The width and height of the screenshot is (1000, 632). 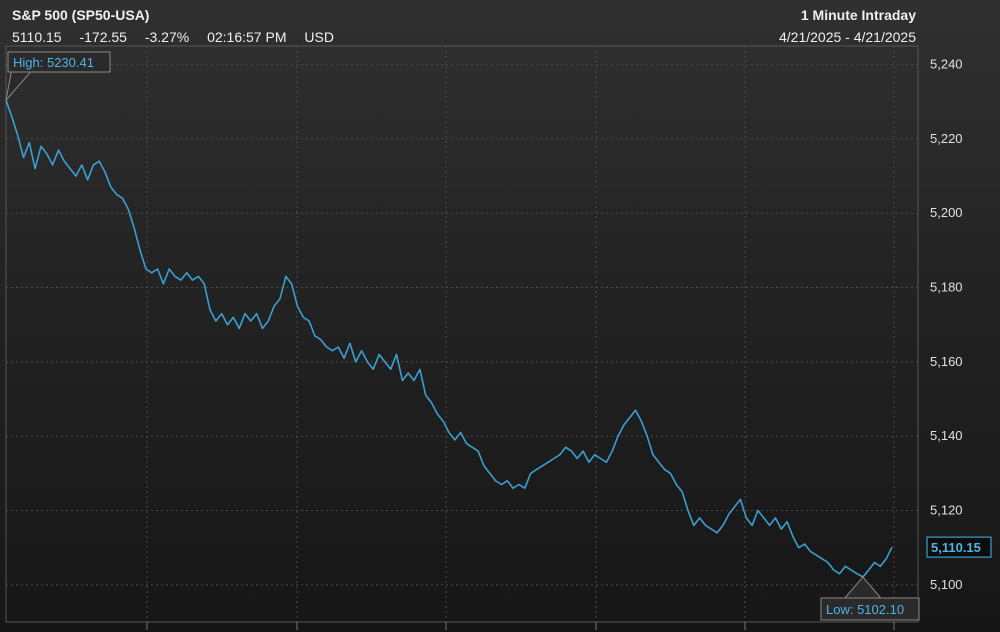 I want to click on y-tick-label: 5,160, so click(x=946, y=361).